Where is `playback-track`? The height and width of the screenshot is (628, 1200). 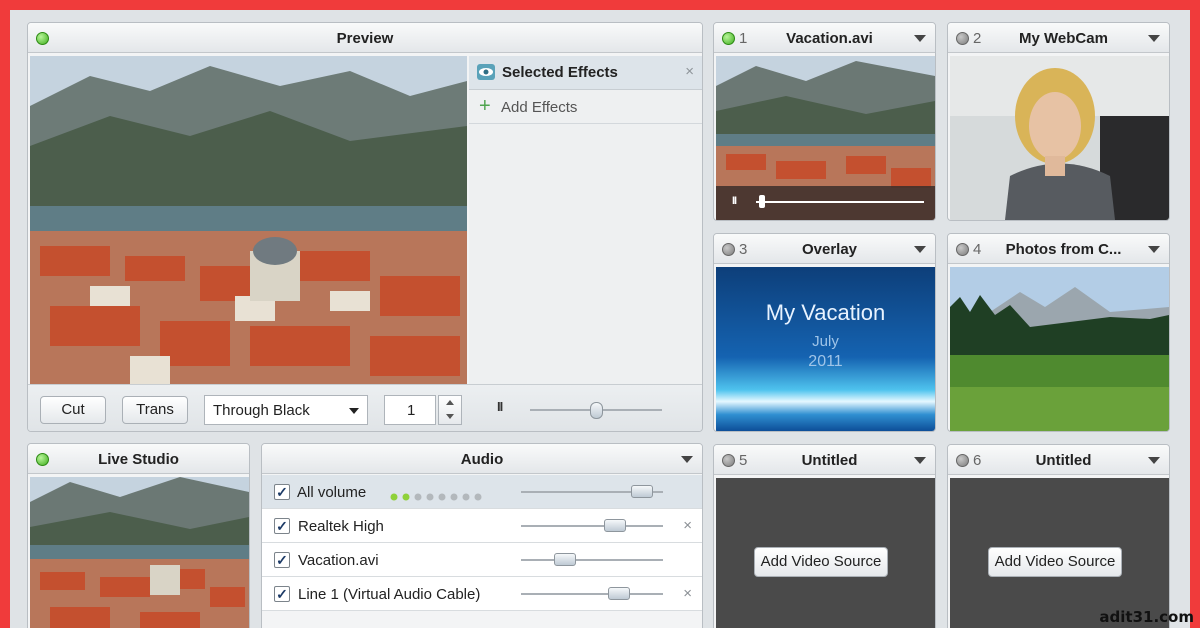 playback-track is located at coordinates (840, 202).